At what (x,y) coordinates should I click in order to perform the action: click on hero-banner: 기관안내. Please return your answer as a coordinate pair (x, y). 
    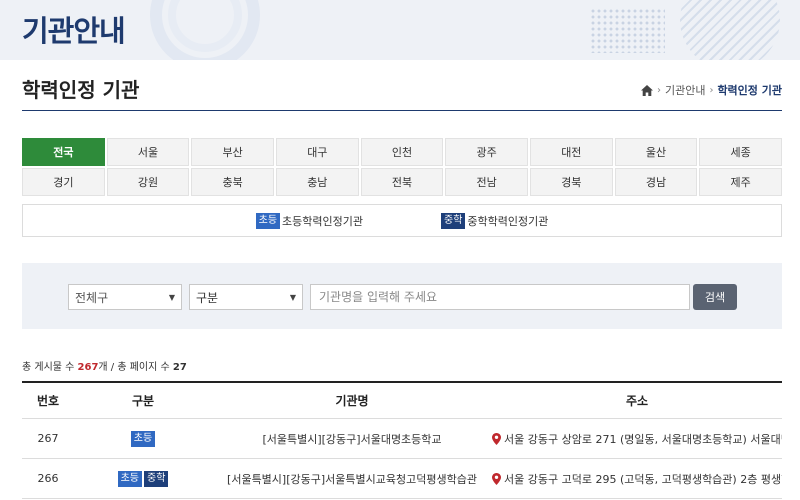
    Looking at the image, I should click on (400, 30).